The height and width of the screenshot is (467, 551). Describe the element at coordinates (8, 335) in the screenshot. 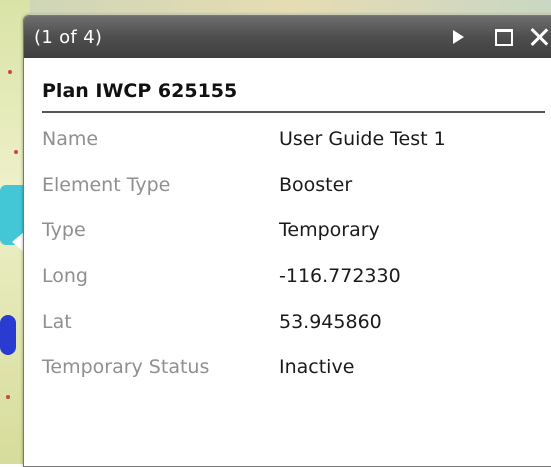

I see `map-feature-blue` at that location.